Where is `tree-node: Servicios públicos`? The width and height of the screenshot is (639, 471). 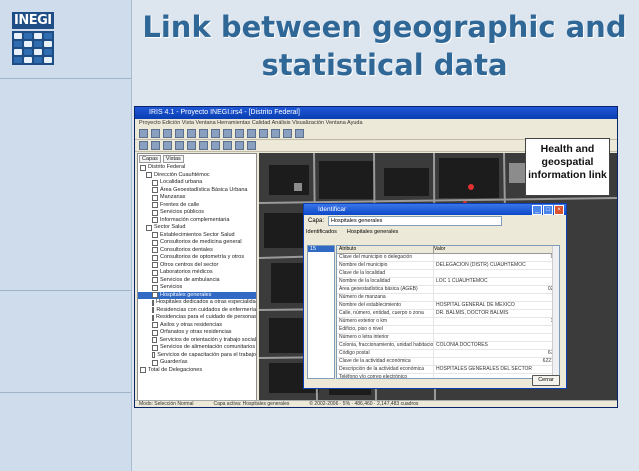 tree-node: Servicios públicos is located at coordinates (197, 213).